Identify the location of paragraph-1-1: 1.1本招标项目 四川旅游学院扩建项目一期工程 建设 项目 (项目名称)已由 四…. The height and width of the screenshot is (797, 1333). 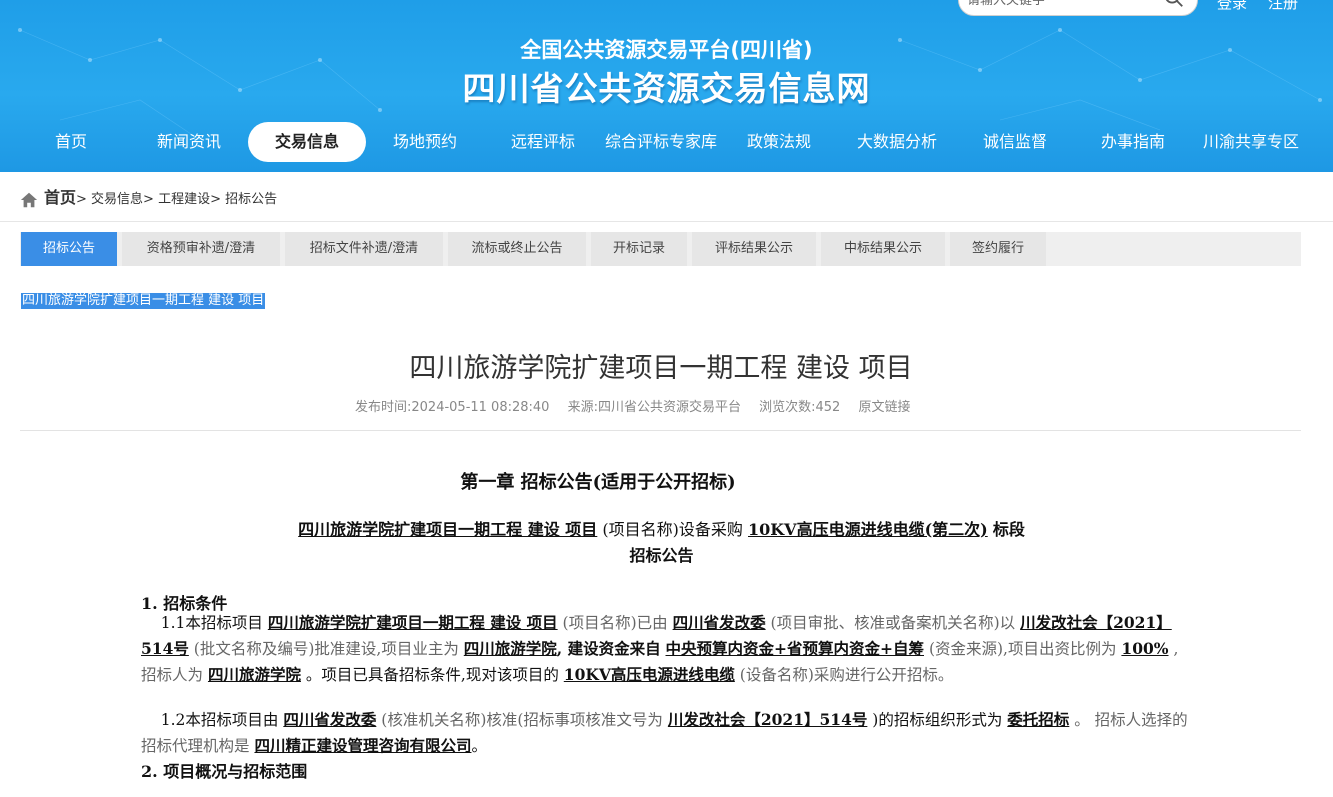
(666, 649).